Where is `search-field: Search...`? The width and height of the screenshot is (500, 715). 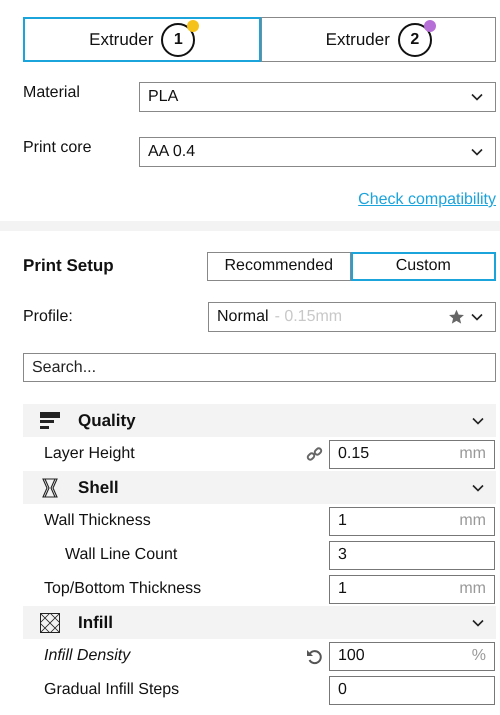
search-field: Search... is located at coordinates (259, 367).